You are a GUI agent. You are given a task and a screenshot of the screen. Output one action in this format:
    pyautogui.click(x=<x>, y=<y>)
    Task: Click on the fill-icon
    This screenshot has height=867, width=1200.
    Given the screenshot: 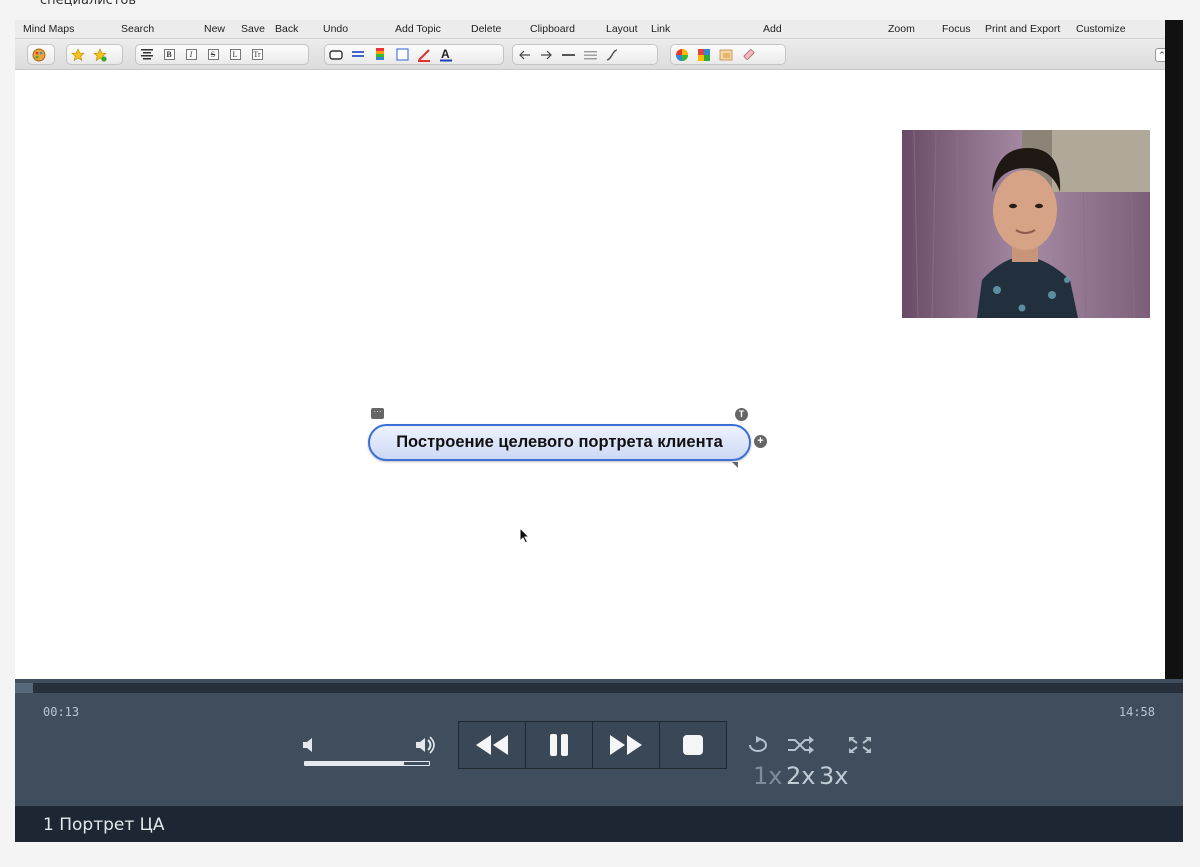 What is the action you would take?
    pyautogui.click(x=402, y=54)
    